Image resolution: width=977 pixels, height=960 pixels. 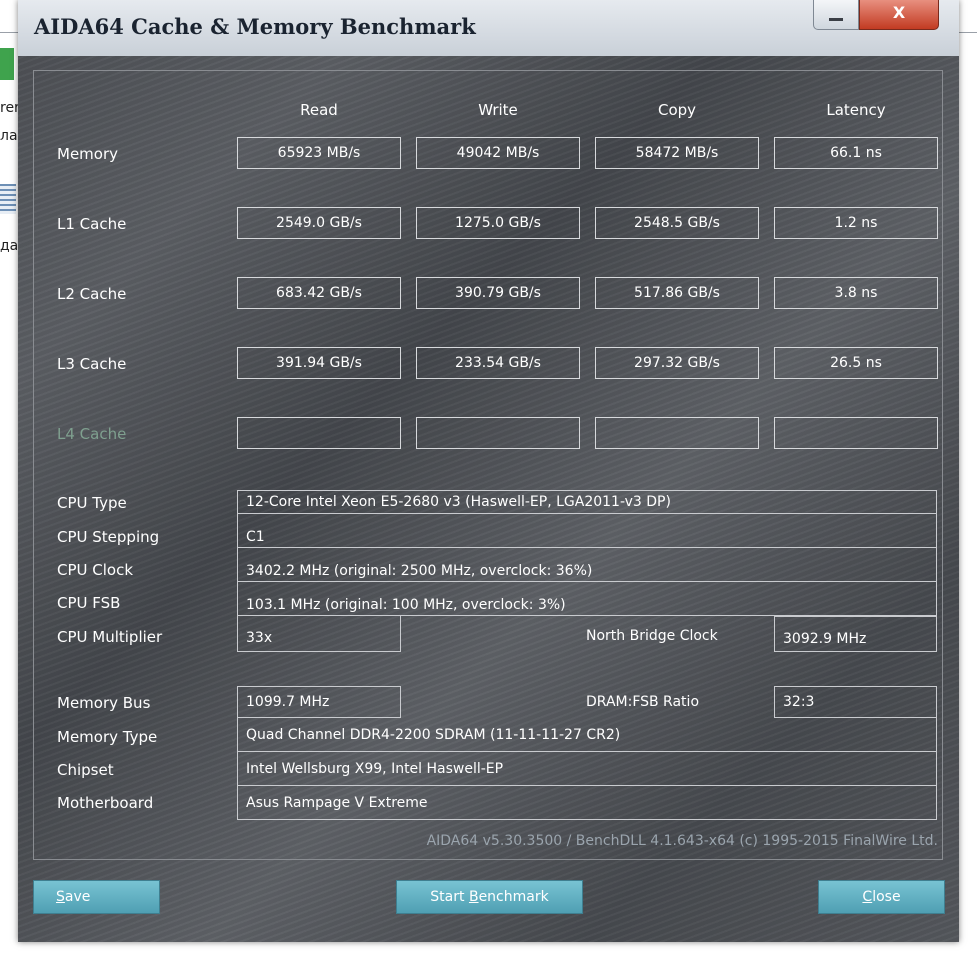 What do you see at coordinates (855, 634) in the screenshot?
I see `north-bridge-clock-value: 3092.9 MHz` at bounding box center [855, 634].